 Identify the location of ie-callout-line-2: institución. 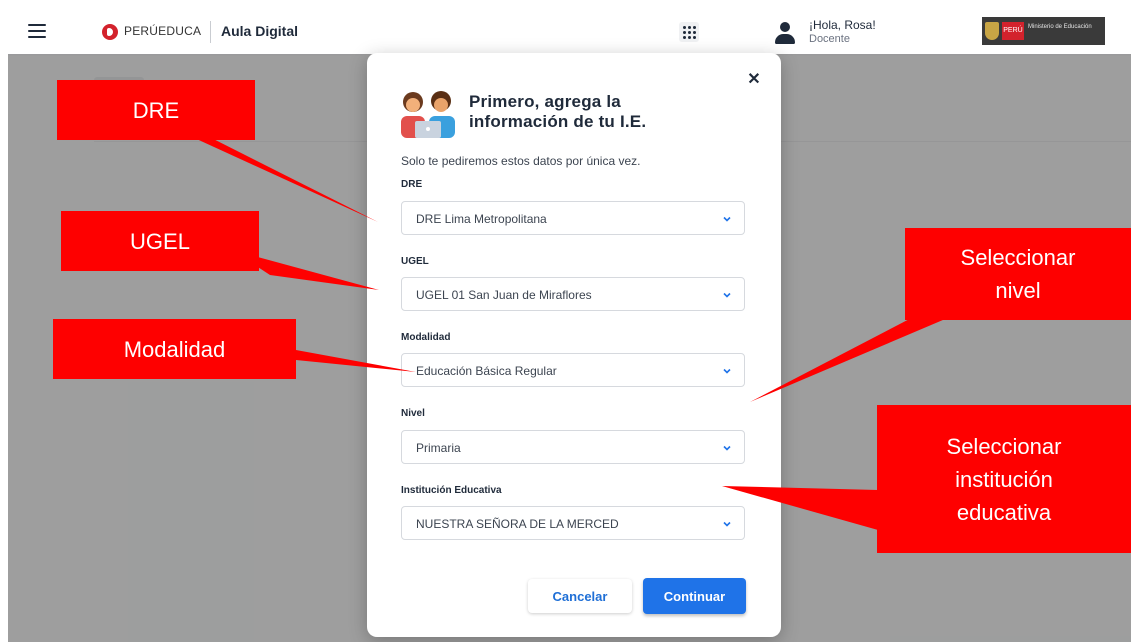
(1004, 479).